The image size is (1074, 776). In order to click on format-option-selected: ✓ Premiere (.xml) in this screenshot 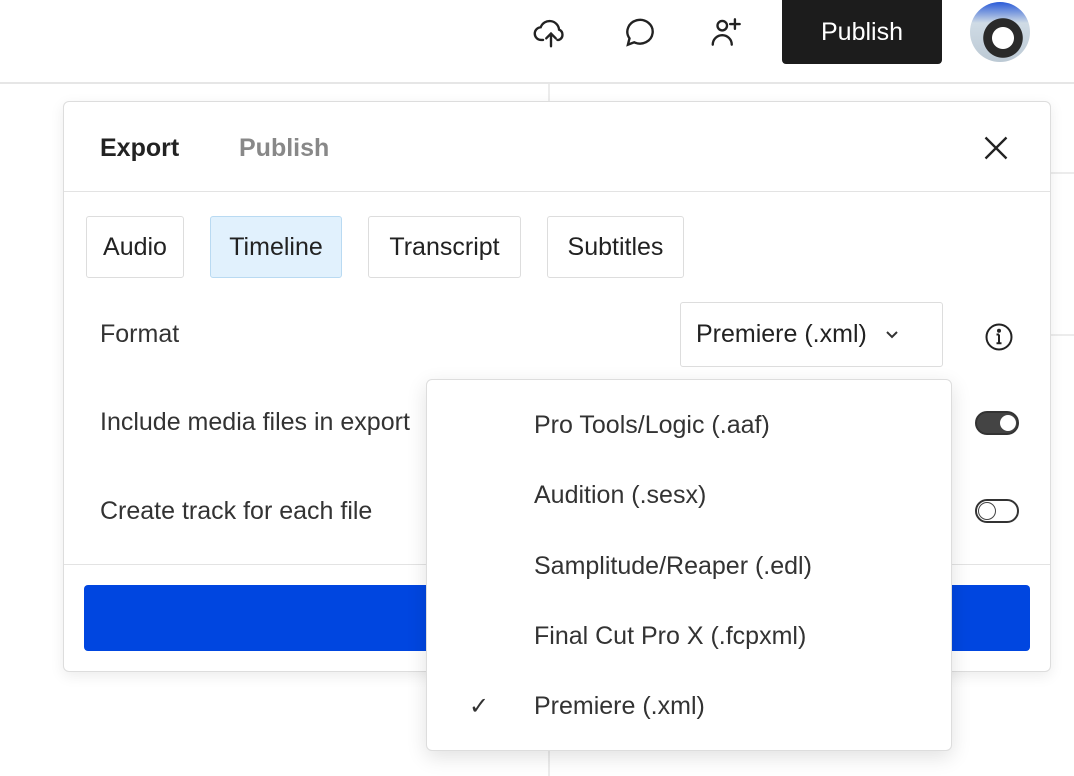, I will do `click(689, 706)`.